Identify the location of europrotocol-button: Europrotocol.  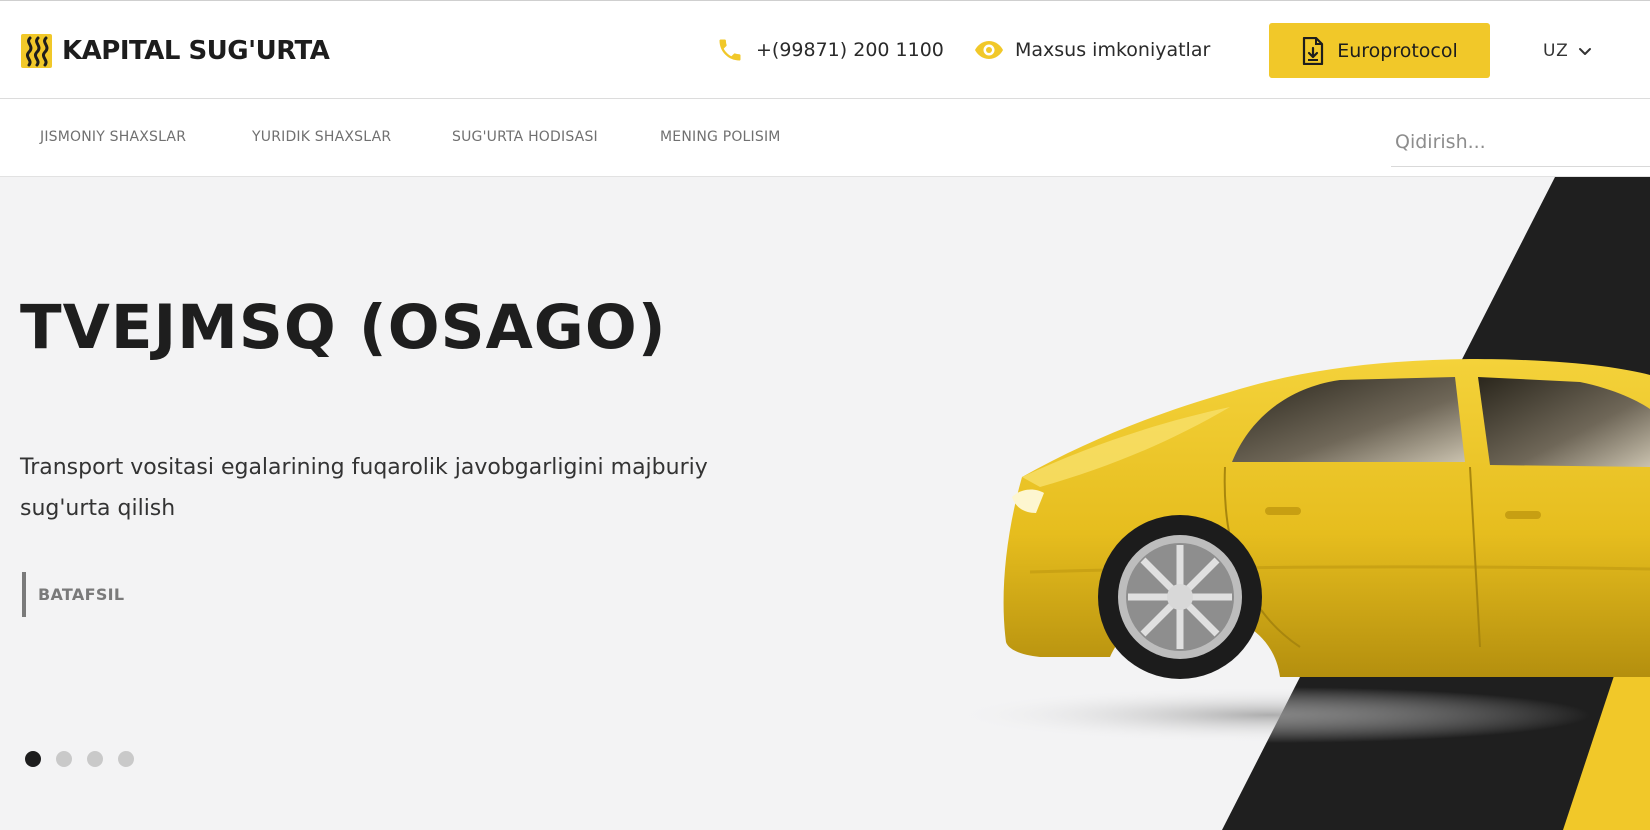
(1379, 50).